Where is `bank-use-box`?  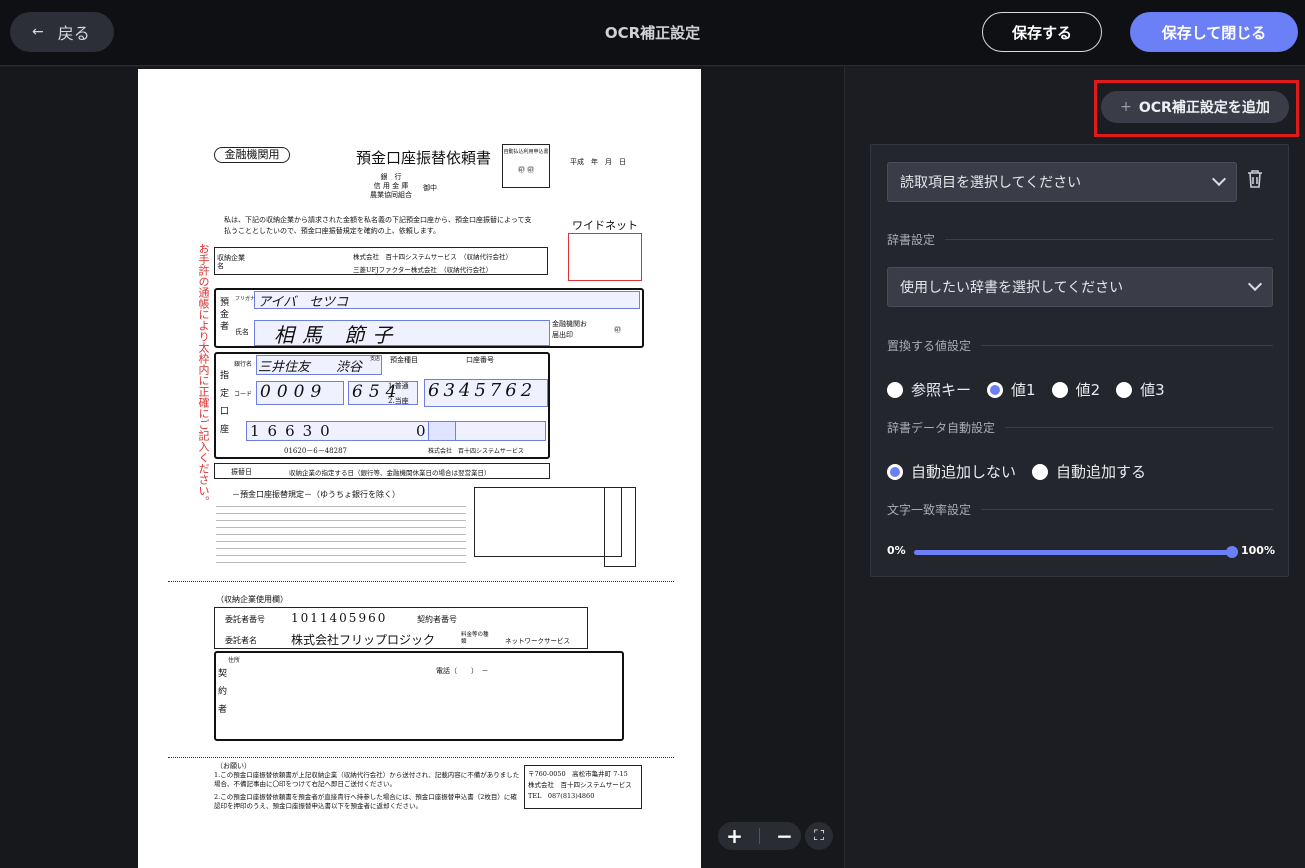
bank-use-box is located at coordinates (548, 522).